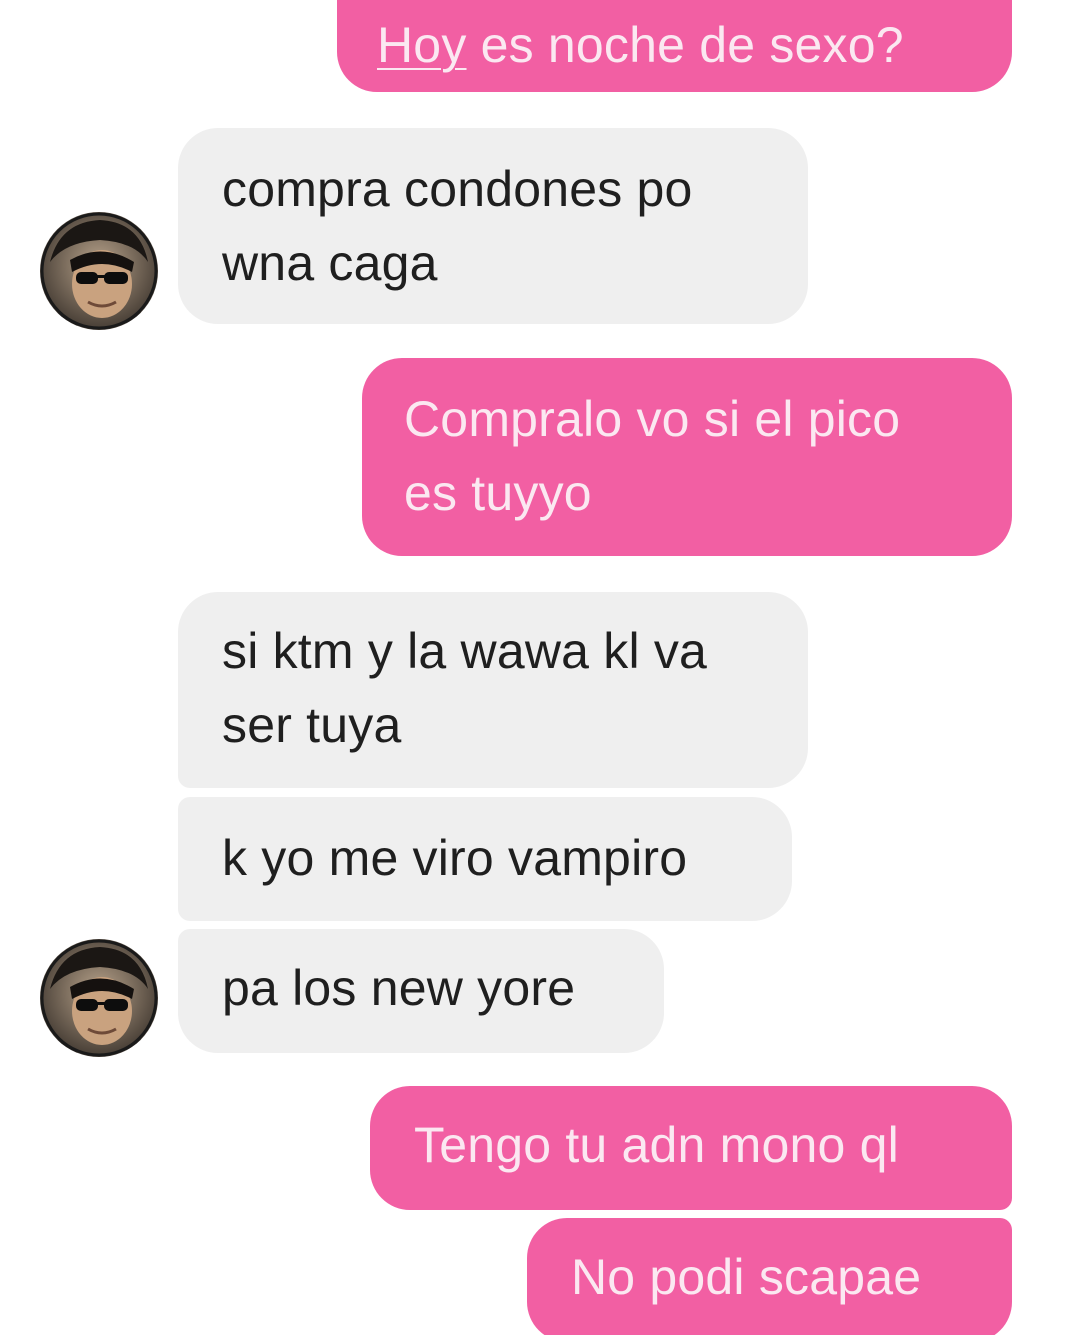 Image resolution: width=1080 pixels, height=1335 pixels. What do you see at coordinates (652, 419) in the screenshot?
I see `message-line: Compralo vo si el pico` at bounding box center [652, 419].